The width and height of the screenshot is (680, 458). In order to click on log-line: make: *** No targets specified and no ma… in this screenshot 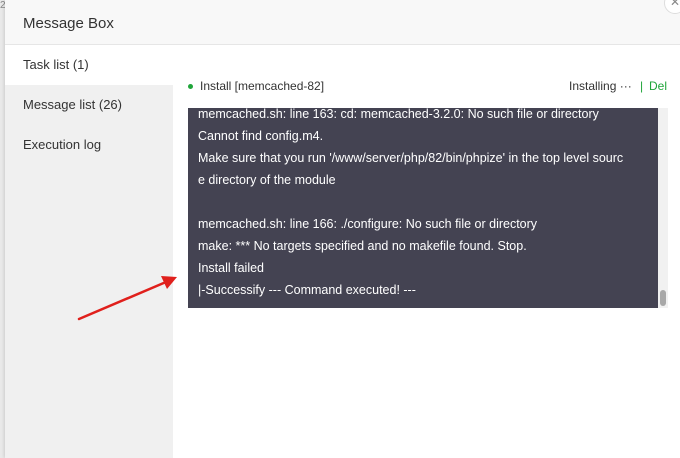, I will do `click(362, 246)`.